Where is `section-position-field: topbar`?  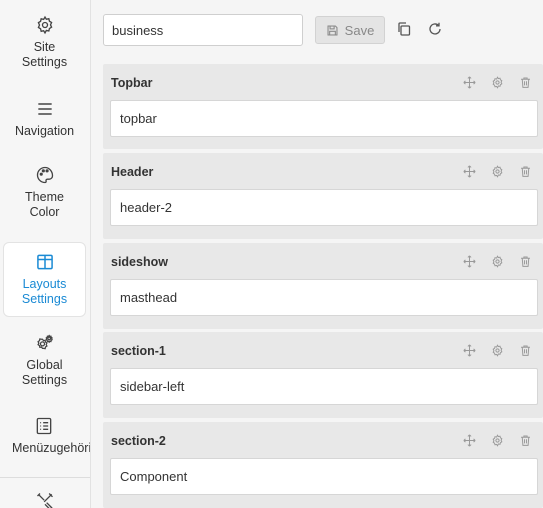 section-position-field: topbar is located at coordinates (324, 118).